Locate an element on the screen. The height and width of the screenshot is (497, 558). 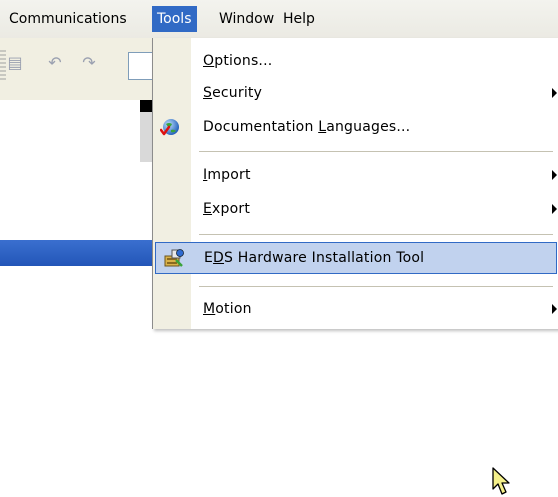
left-pane is located at coordinates (79, 214).